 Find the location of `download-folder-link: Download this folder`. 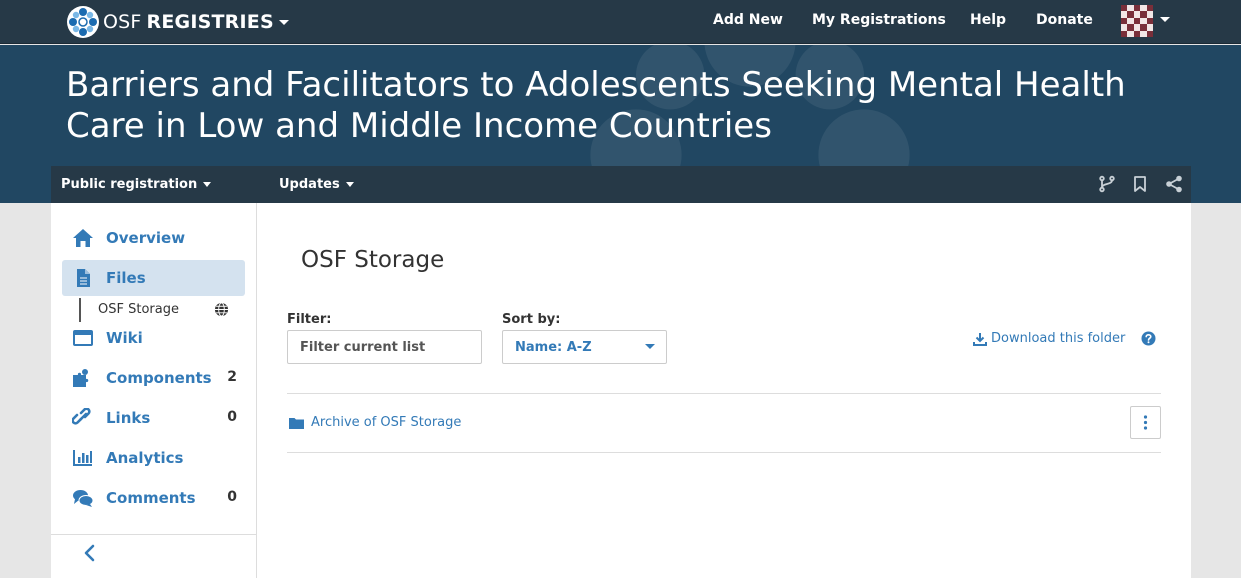

download-folder-link: Download this folder is located at coordinates (1049, 338).